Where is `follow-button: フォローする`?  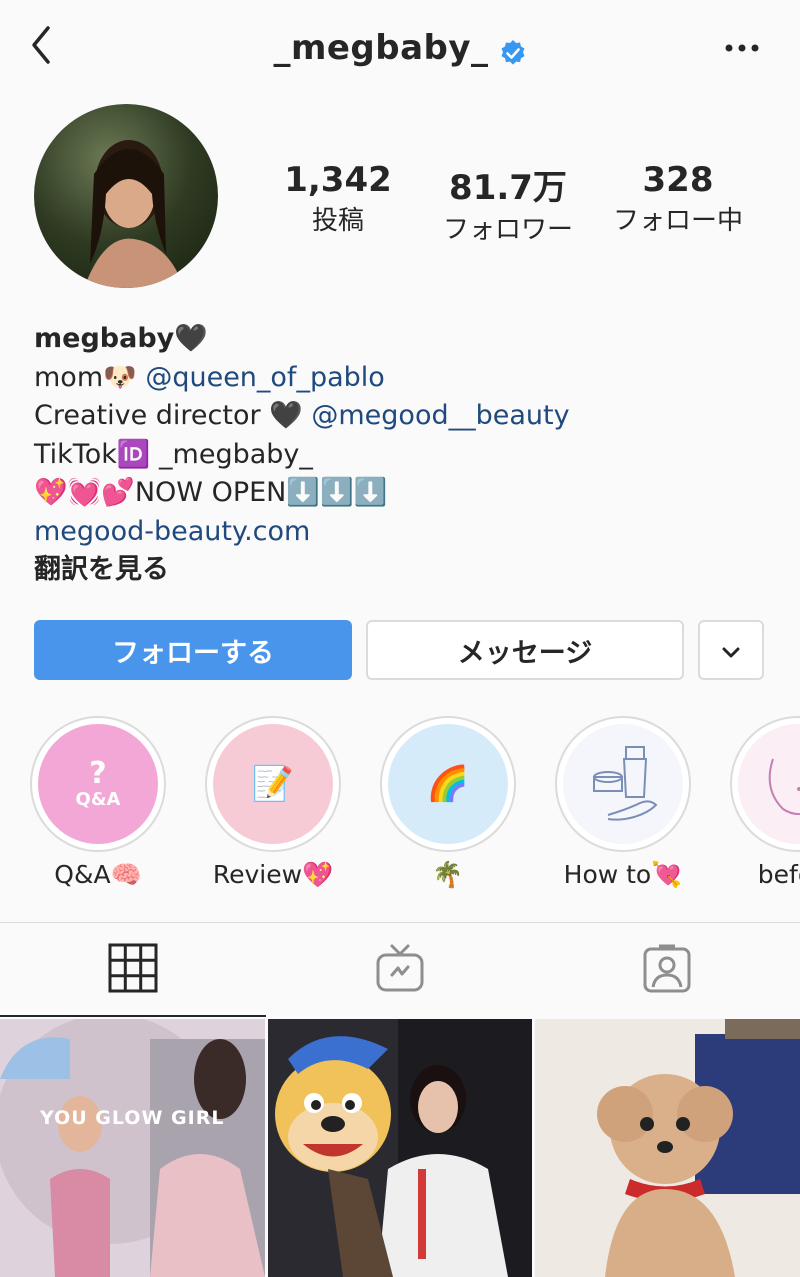
follow-button: フォローする is located at coordinates (193, 650).